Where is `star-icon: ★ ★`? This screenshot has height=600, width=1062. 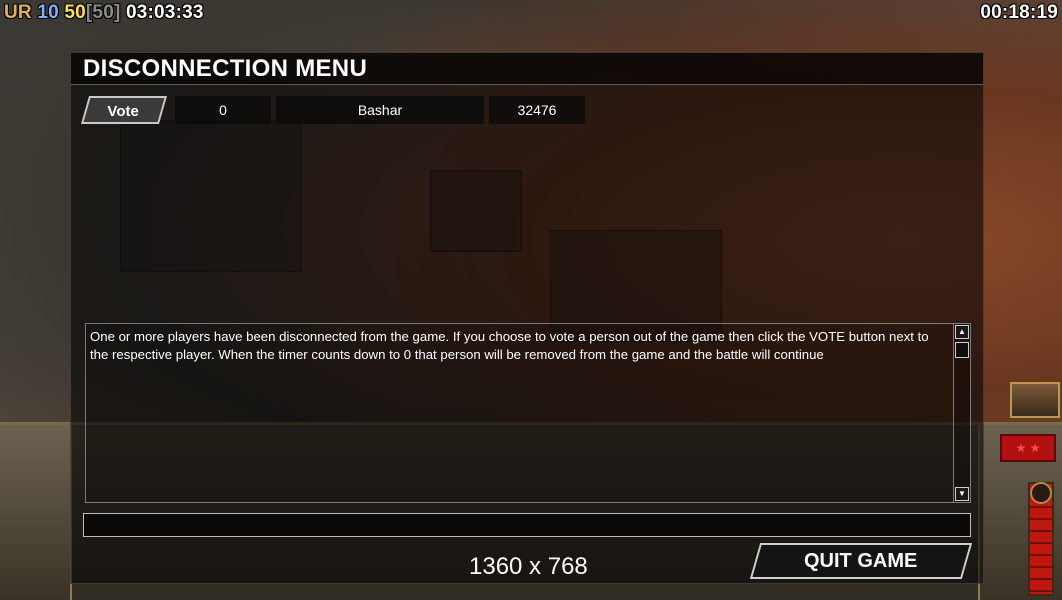
star-icon: ★ ★ is located at coordinates (1028, 448).